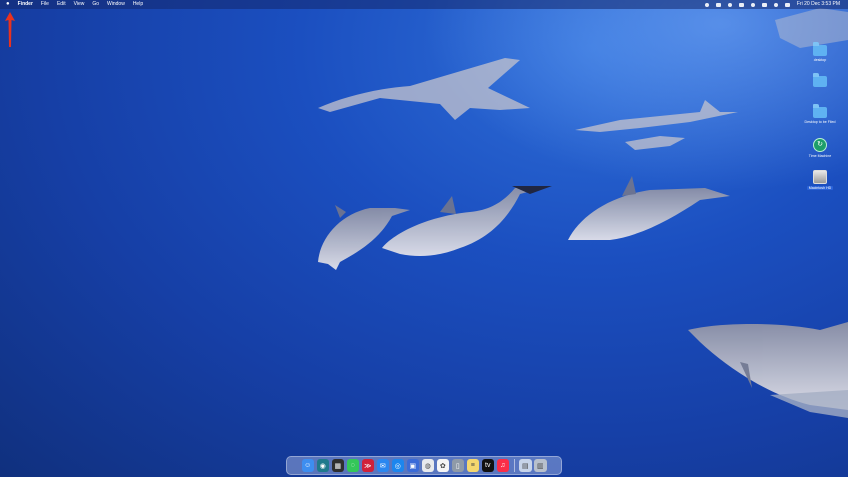 The width and height of the screenshot is (848, 477). Describe the element at coordinates (138, 4) in the screenshot. I see `menu-help: Help` at that location.